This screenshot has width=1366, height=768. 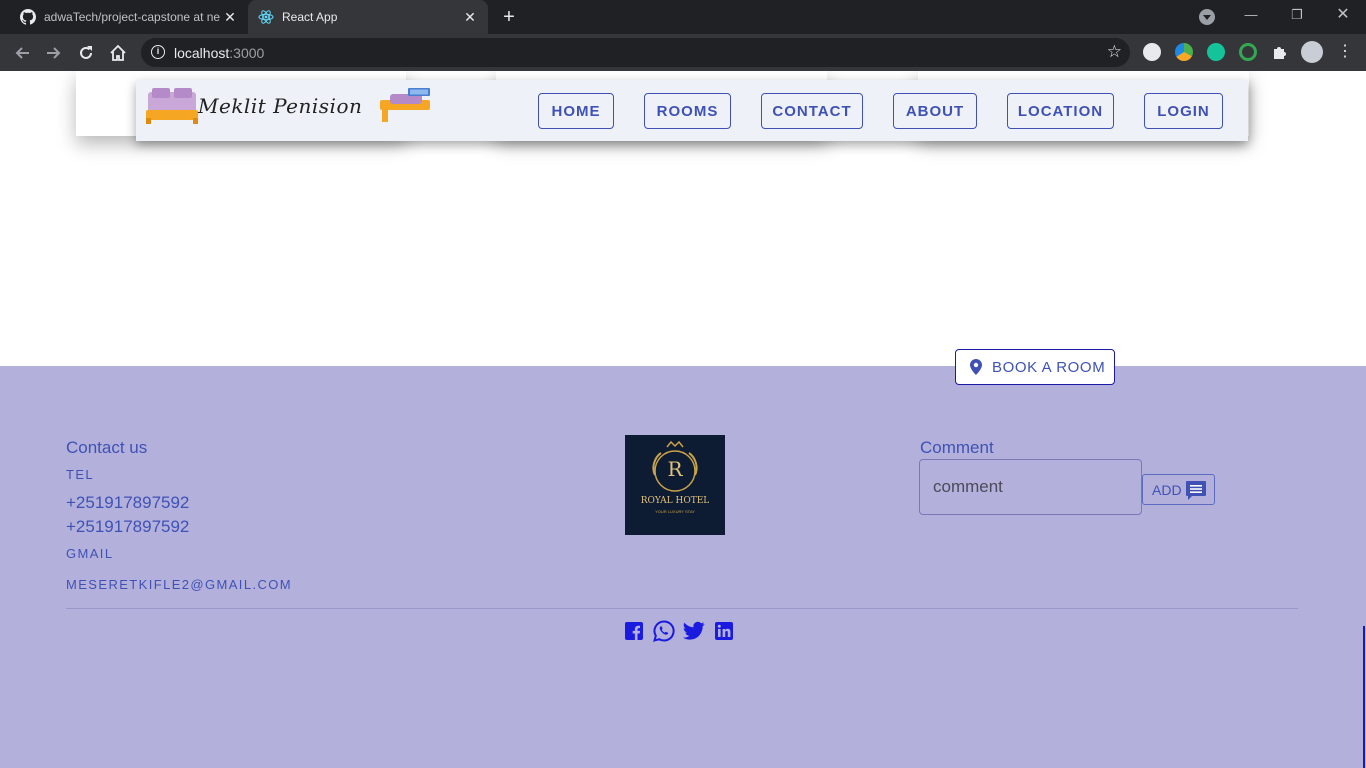 What do you see at coordinates (976, 367) in the screenshot?
I see `location-pin-icon` at bounding box center [976, 367].